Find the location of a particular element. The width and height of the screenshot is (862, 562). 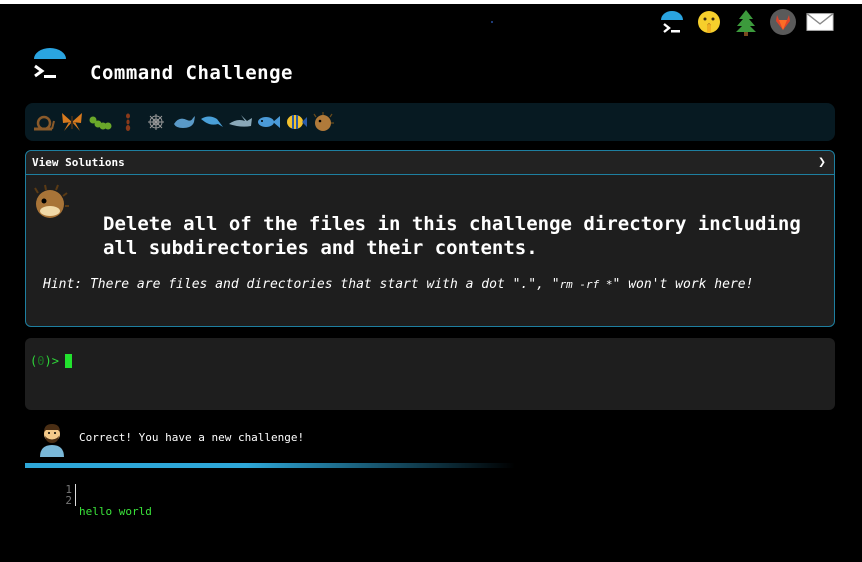

mail-icon is located at coordinates (820, 22).